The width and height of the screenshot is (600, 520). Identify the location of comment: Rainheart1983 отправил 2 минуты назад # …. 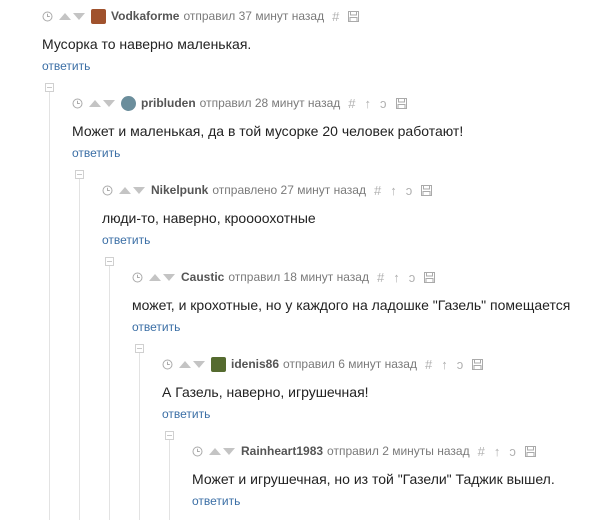
(373, 475).